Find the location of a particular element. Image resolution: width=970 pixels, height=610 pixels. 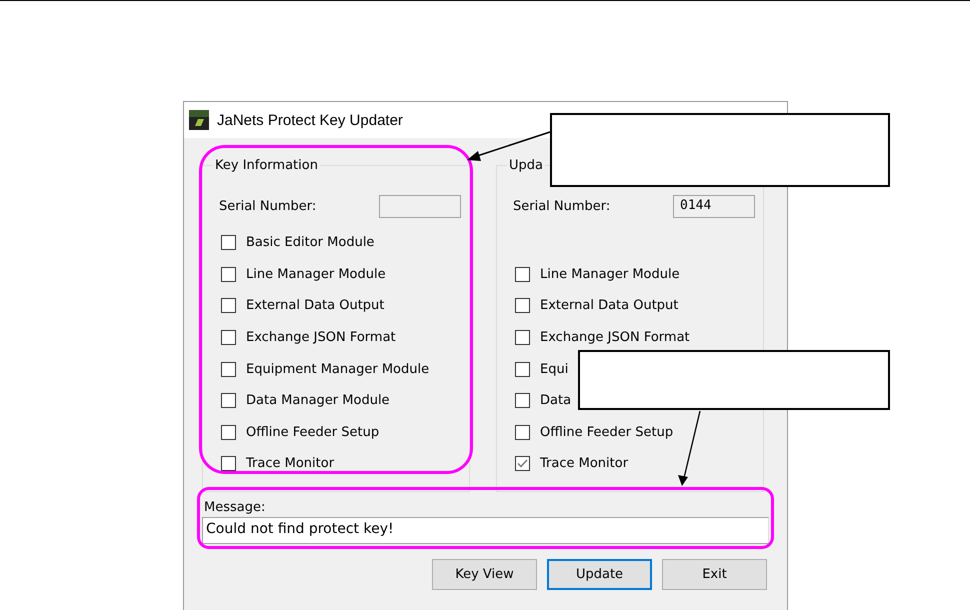

dialog-button: Exit is located at coordinates (714, 574).